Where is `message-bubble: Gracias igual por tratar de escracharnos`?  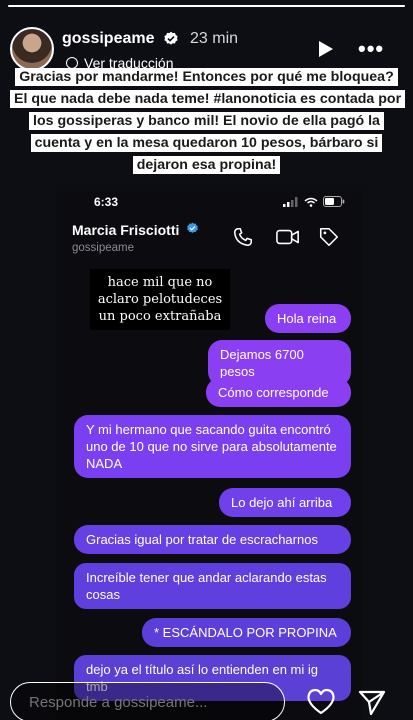 message-bubble: Gracias igual por tratar de escracharnos is located at coordinates (212, 539).